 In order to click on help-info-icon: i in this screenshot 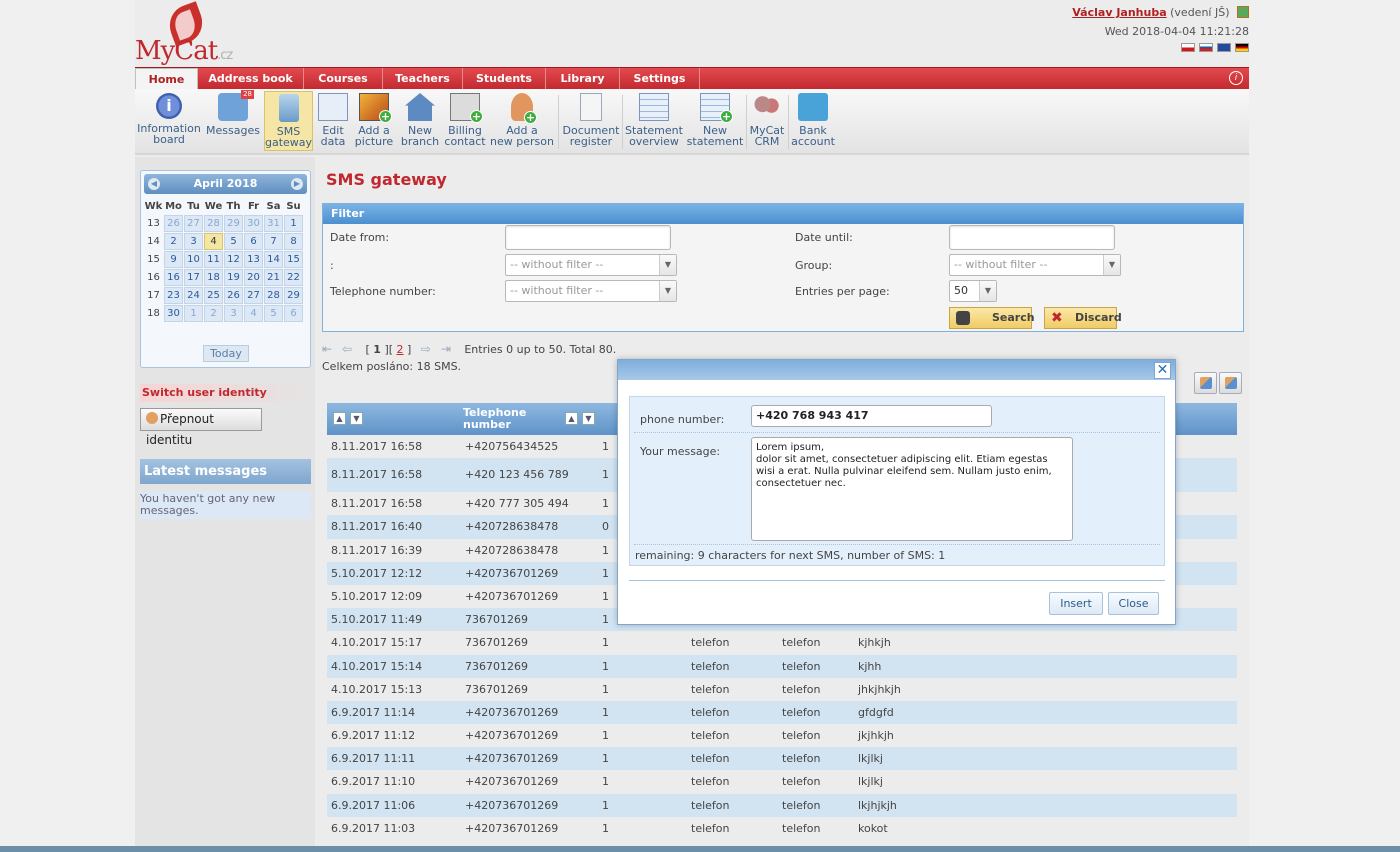, I will do `click(1236, 78)`.